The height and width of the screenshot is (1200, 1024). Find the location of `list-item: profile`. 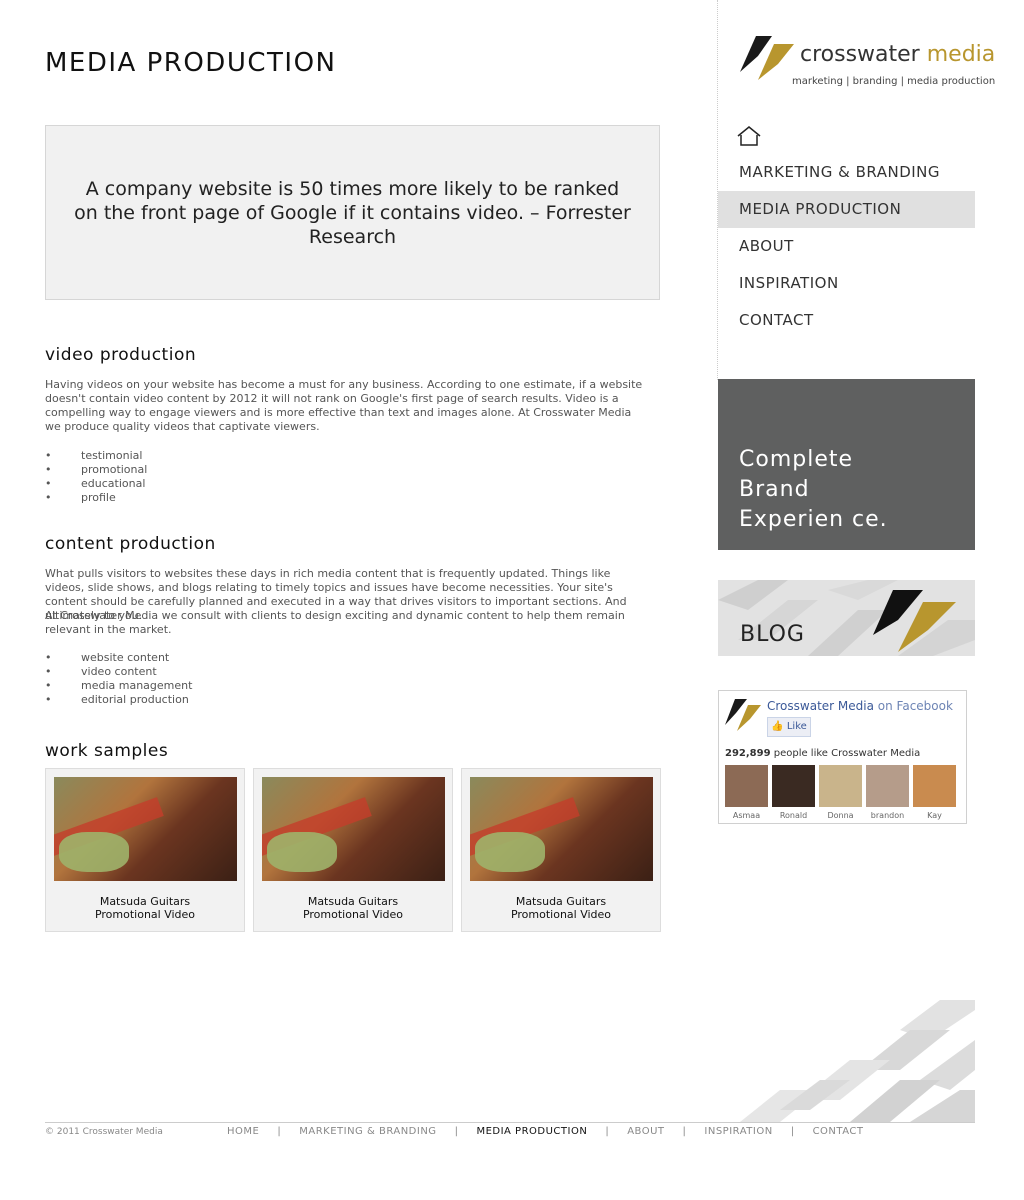

list-item: profile is located at coordinates (96, 498).